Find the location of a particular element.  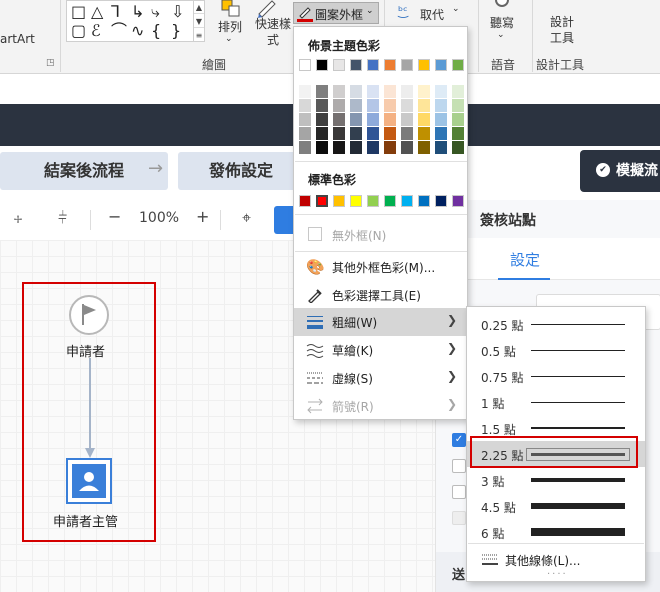

no-outline-item: 無外框(N) is located at coordinates (380, 235).